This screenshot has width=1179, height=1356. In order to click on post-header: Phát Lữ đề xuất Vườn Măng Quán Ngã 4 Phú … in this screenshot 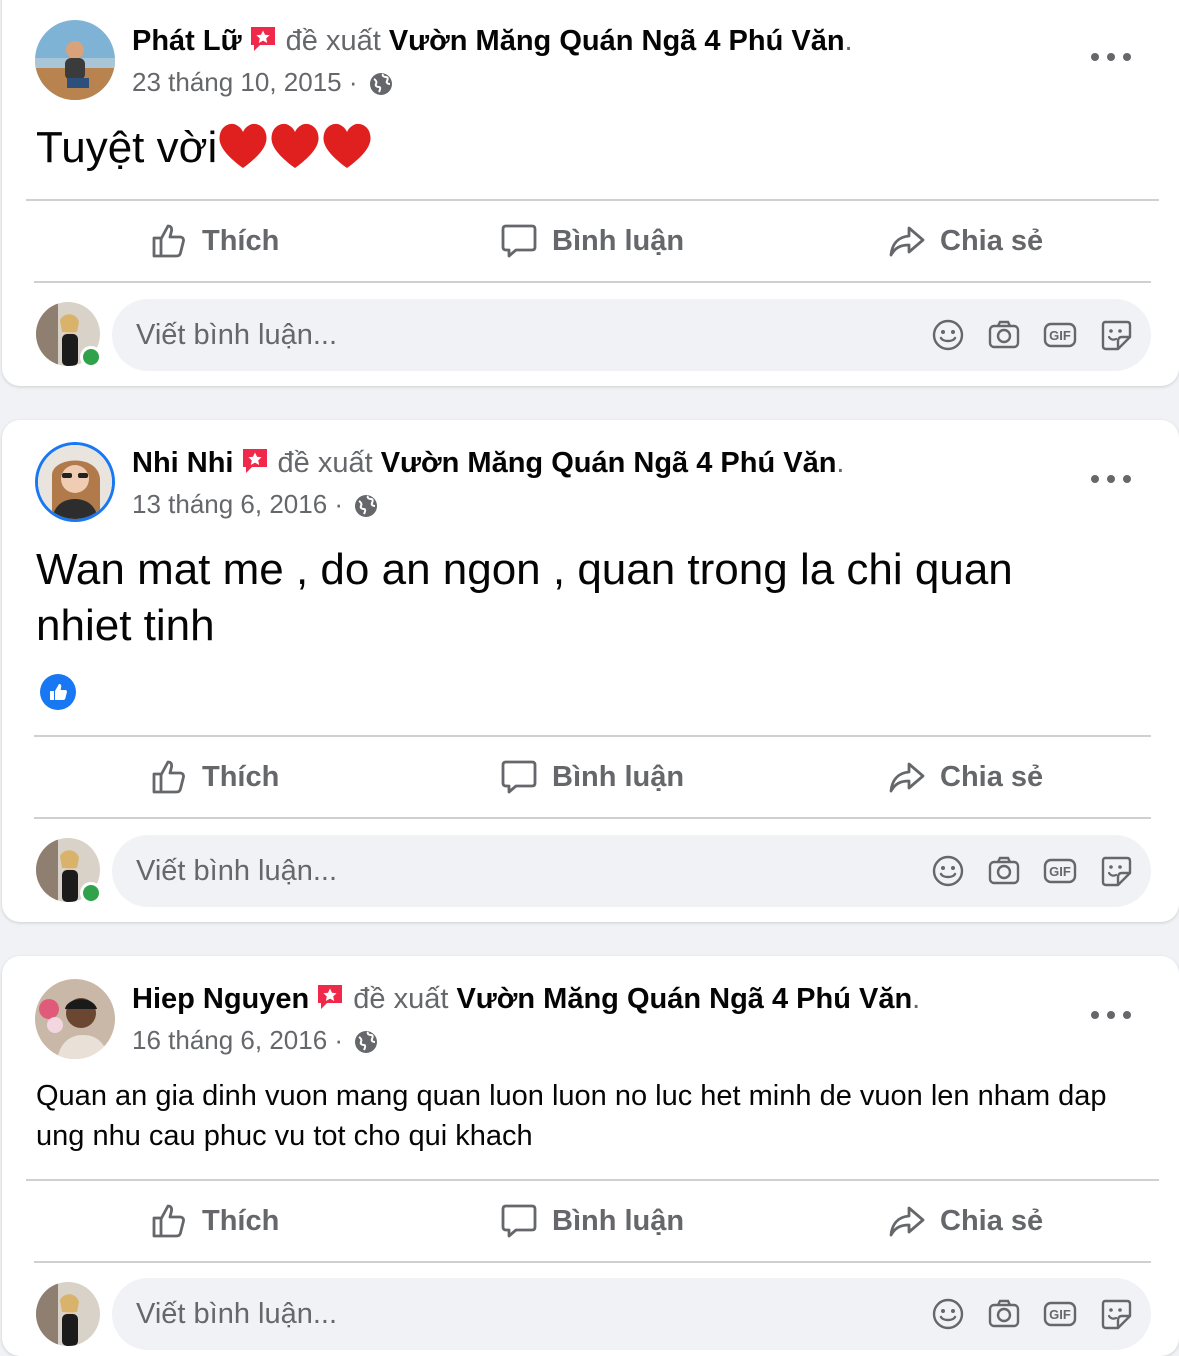, I will do `click(492, 41)`.